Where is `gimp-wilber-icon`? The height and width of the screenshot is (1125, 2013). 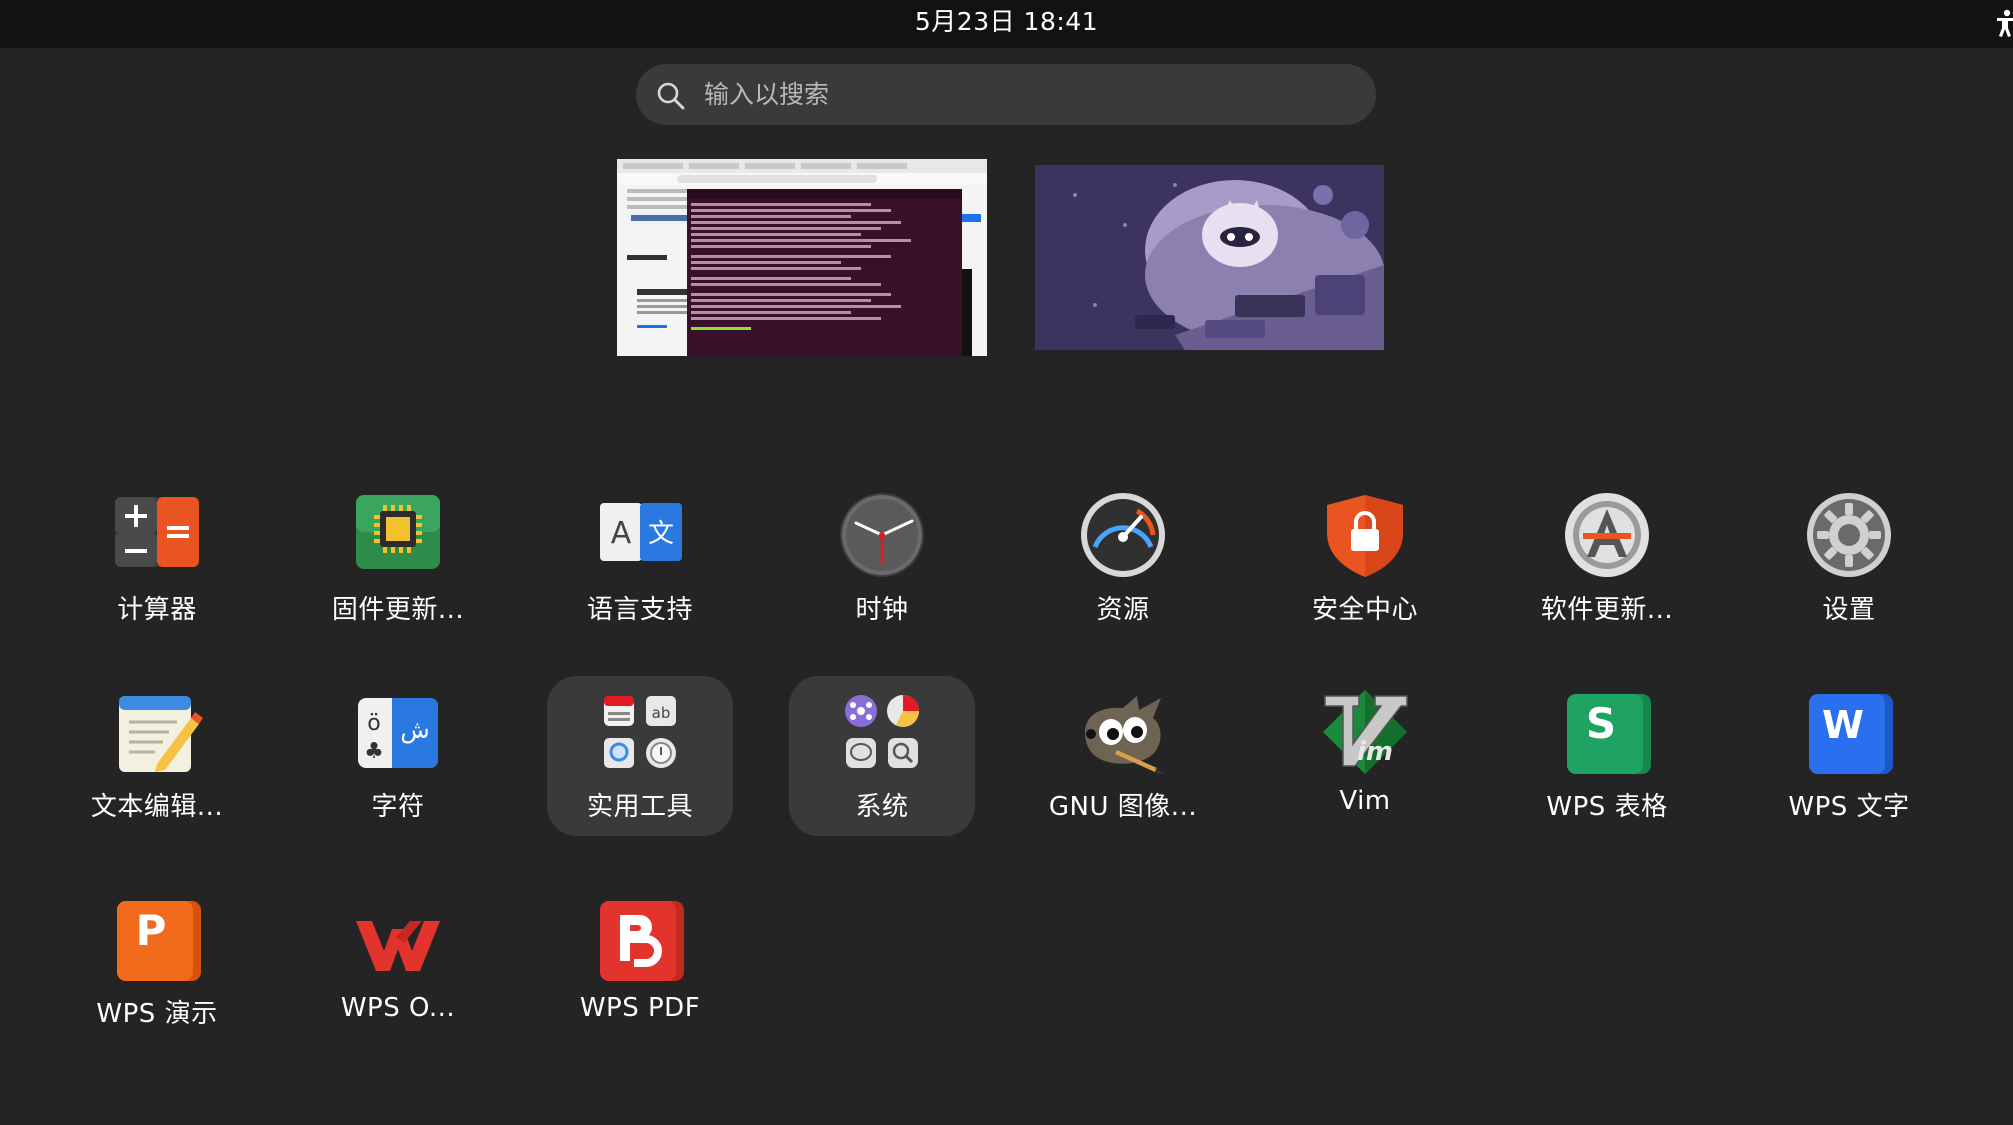
gimp-wilber-icon is located at coordinates (1123, 734).